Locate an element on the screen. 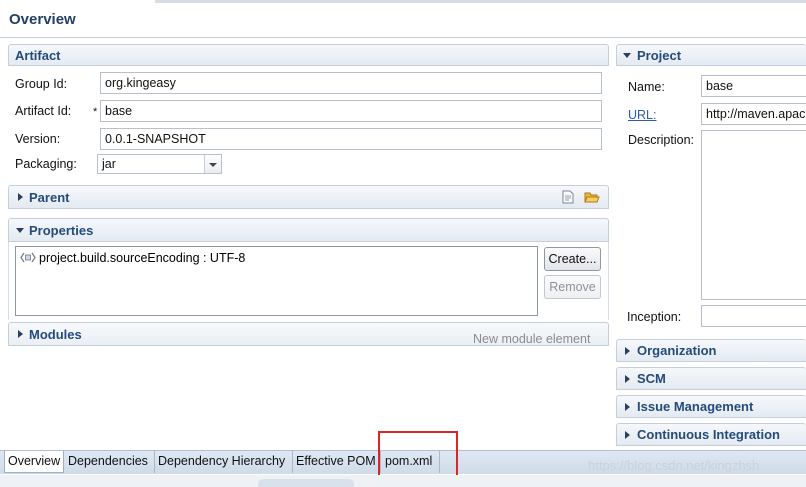 The image size is (806, 487). artifact-id-field: base is located at coordinates (351, 111).